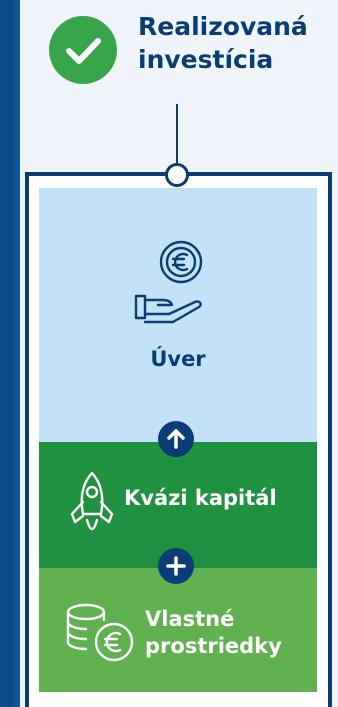  What do you see at coordinates (174, 285) in the screenshot?
I see `euro-hand-icon` at bounding box center [174, 285].